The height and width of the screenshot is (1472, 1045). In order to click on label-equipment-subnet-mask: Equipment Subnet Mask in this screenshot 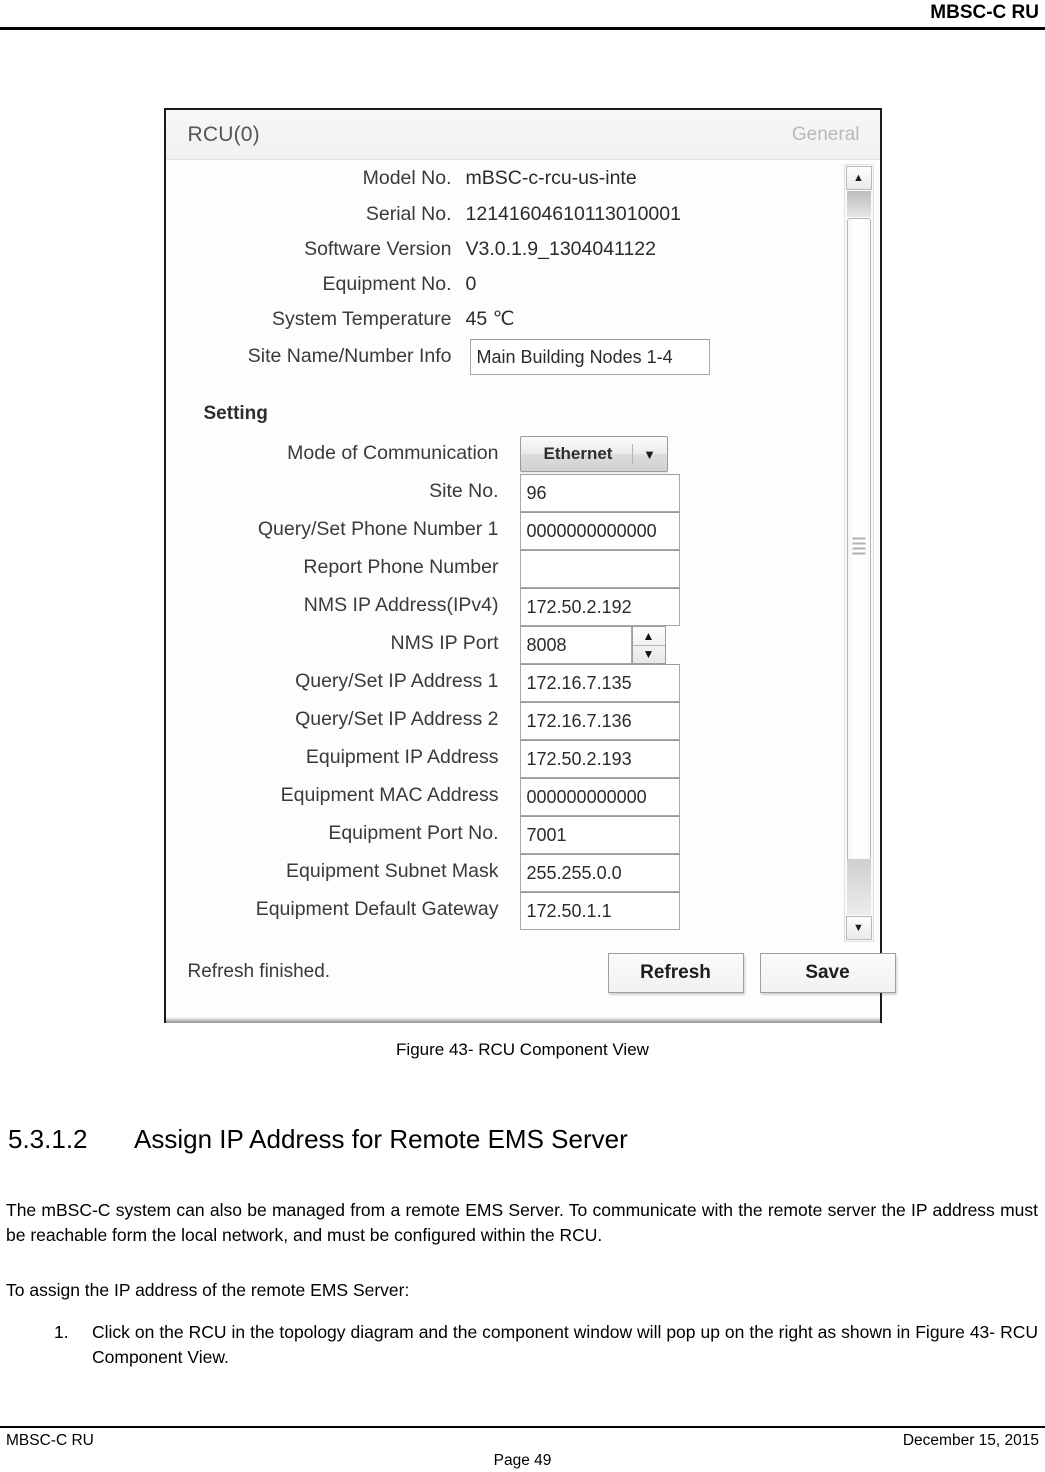, I will do `click(392, 871)`.